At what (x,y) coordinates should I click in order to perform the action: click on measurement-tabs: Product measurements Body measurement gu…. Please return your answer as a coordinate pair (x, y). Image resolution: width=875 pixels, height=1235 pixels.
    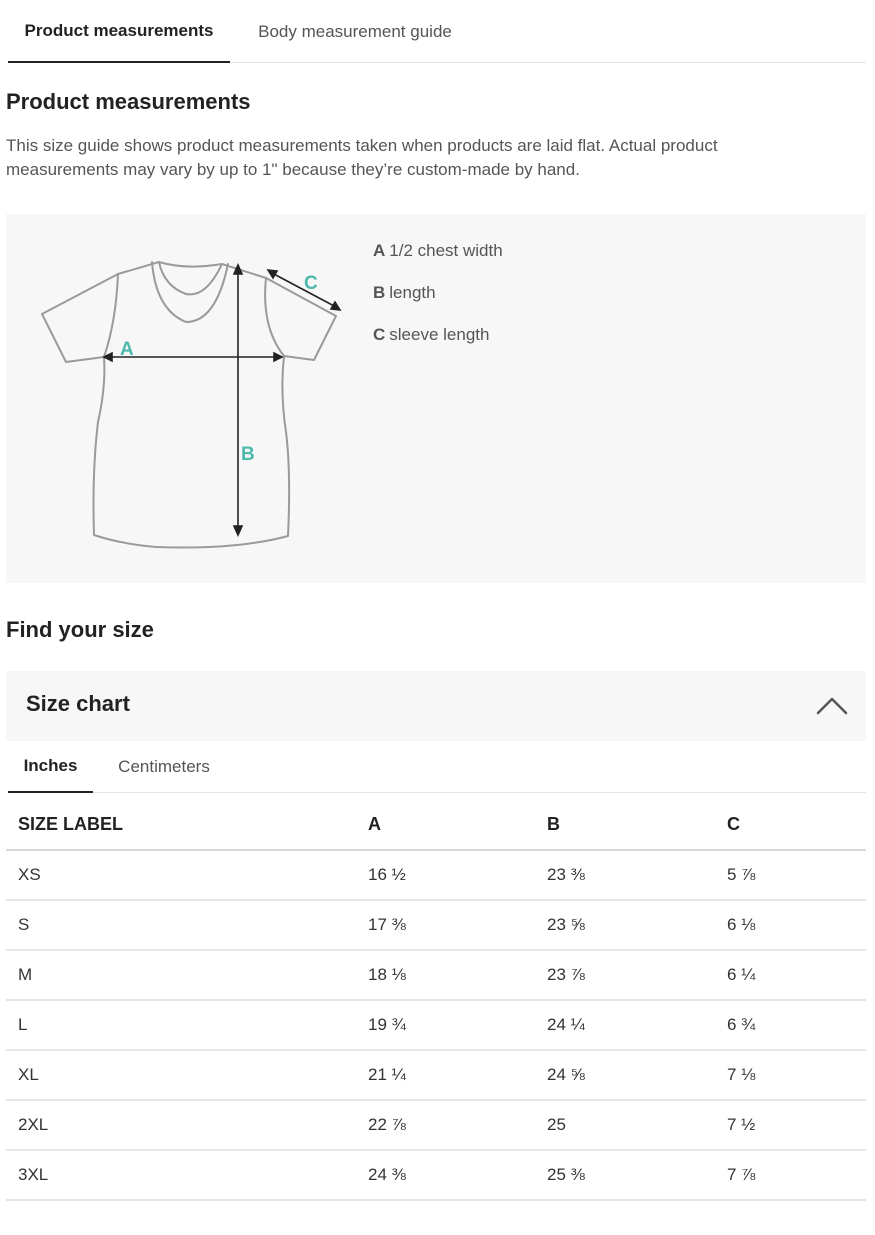
    Looking at the image, I should click on (437, 31).